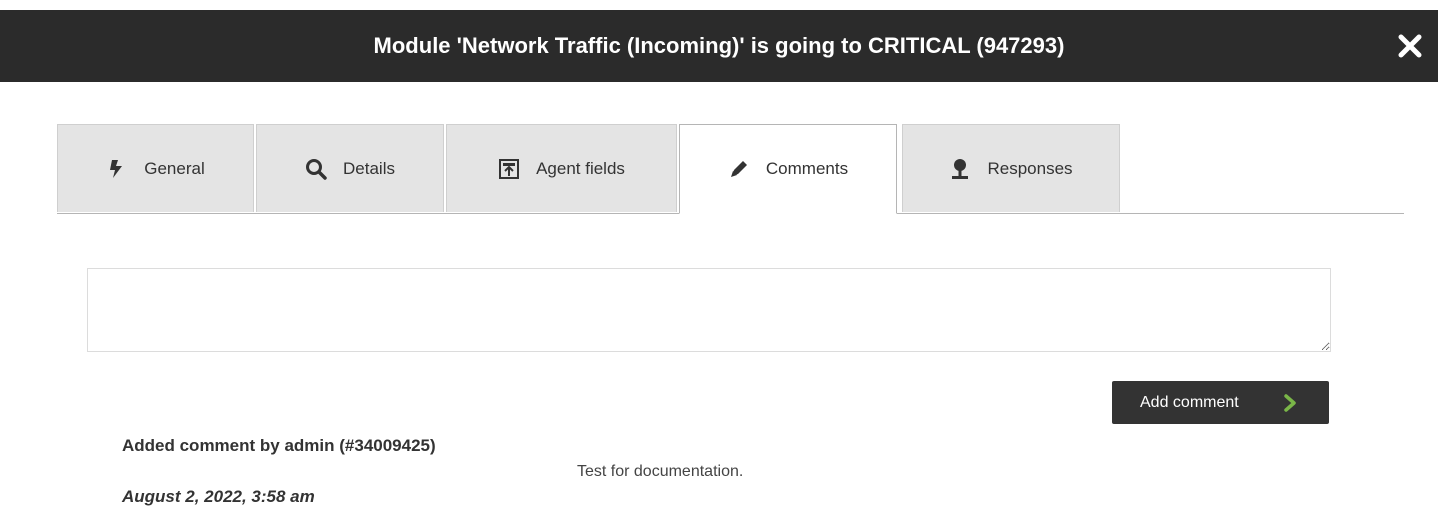 This screenshot has width=1438, height=511. Describe the element at coordinates (1410, 46) in the screenshot. I see `close-icon` at that location.